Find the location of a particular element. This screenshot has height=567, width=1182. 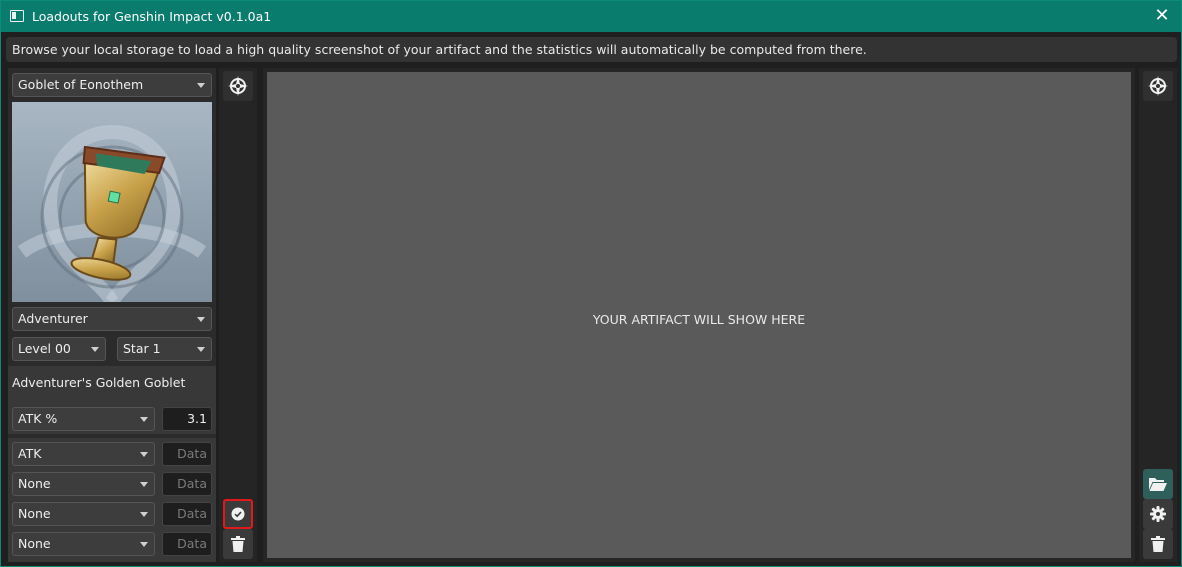

compass-button-right is located at coordinates (1158, 86).